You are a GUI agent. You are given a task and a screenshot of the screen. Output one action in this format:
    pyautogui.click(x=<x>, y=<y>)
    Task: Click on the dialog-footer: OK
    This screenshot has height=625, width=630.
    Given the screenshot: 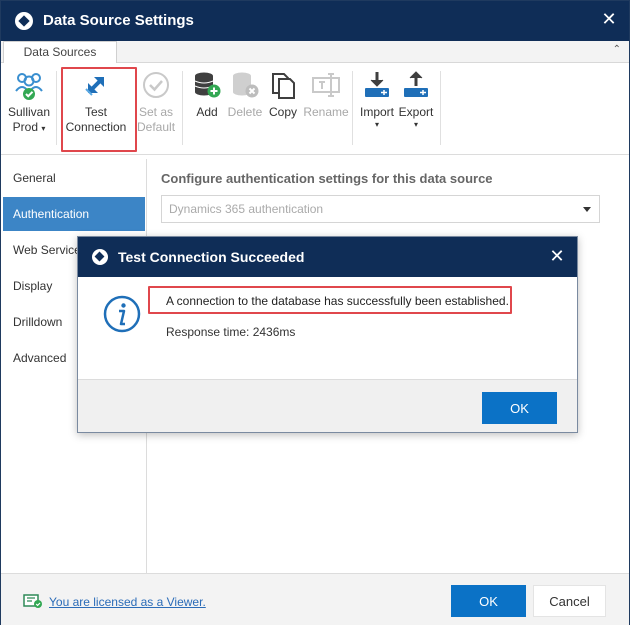 What is the action you would take?
    pyautogui.click(x=327, y=405)
    